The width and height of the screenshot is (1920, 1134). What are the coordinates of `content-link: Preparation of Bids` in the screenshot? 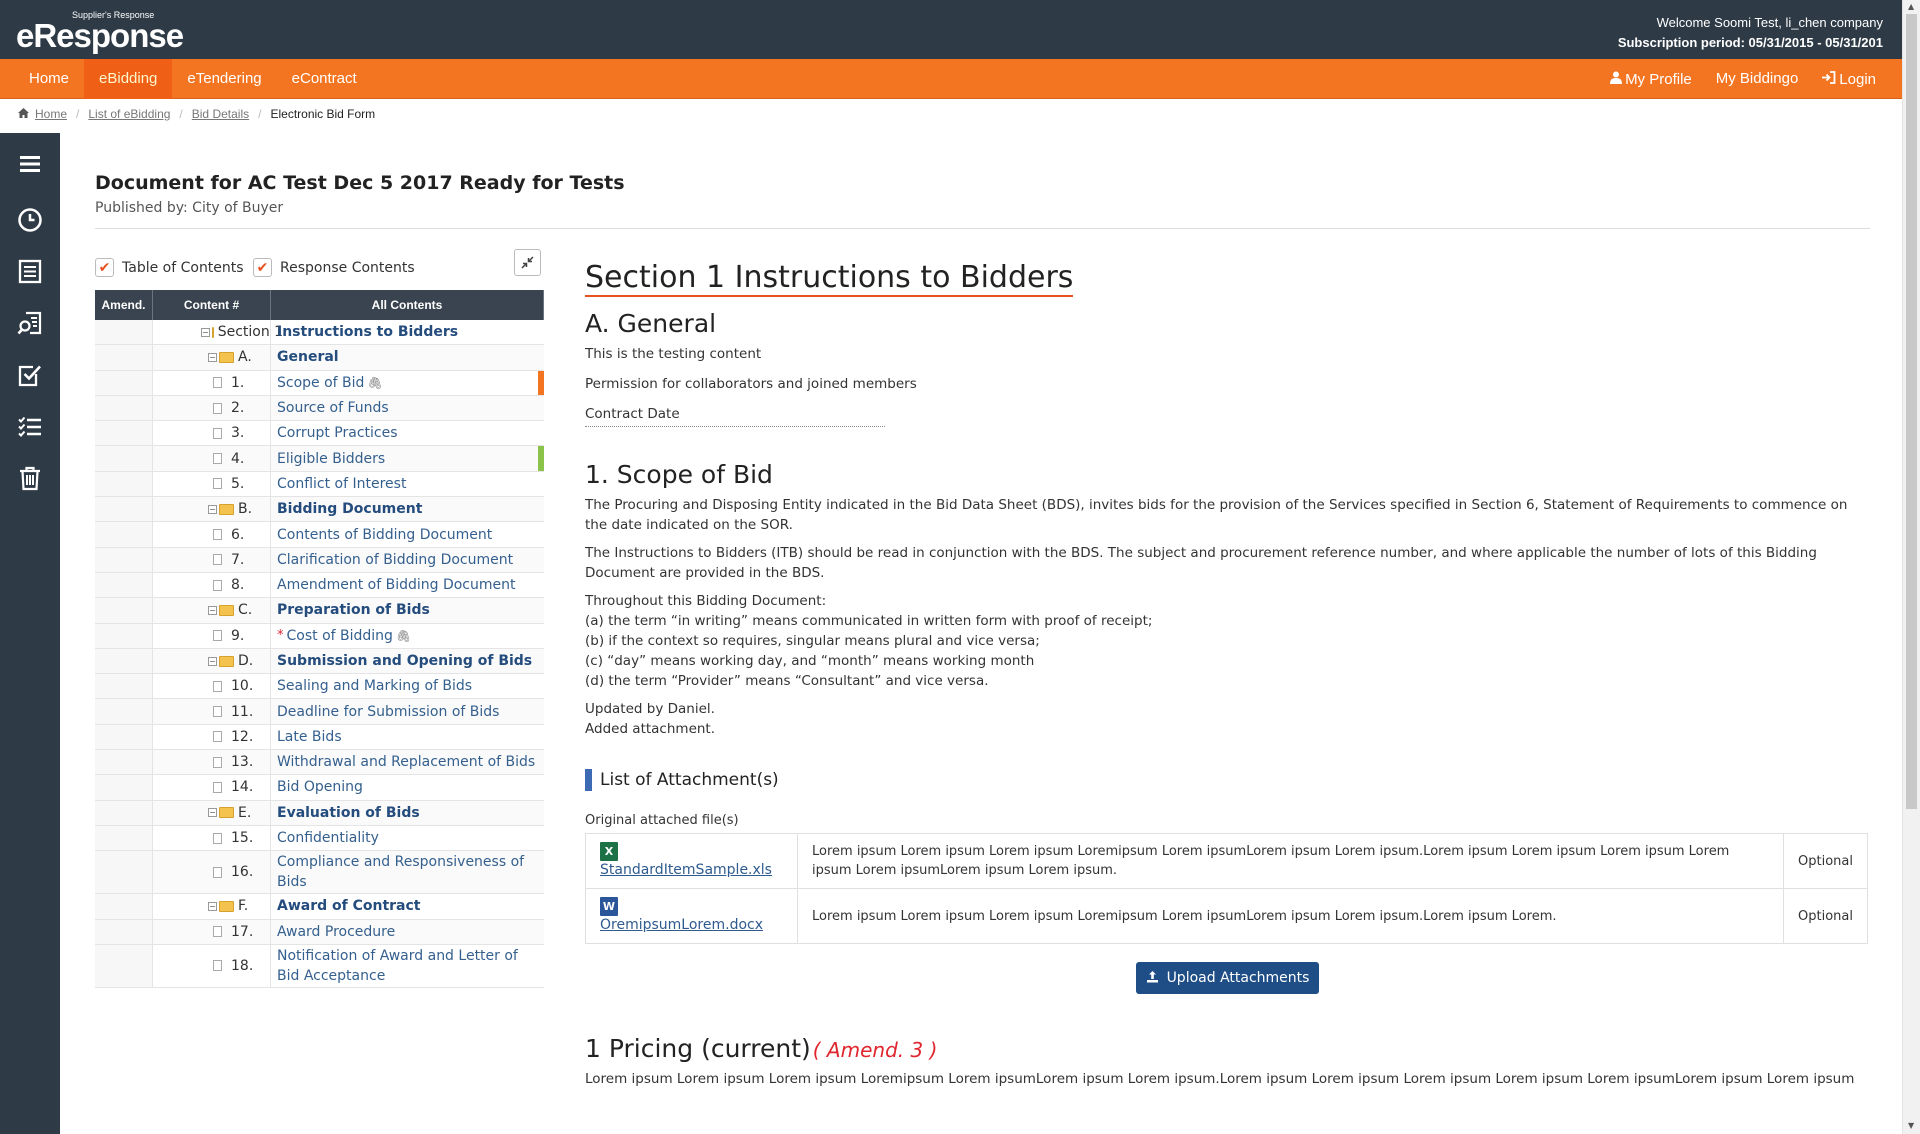 It's located at (407, 610).